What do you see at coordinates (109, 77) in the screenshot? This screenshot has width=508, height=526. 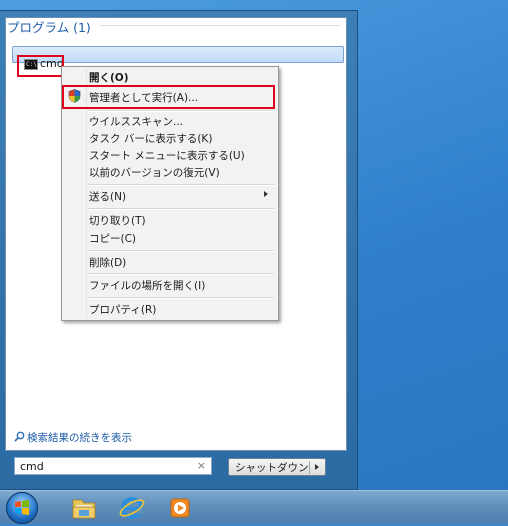 I see `menu-item-open: 開く(O)` at bounding box center [109, 77].